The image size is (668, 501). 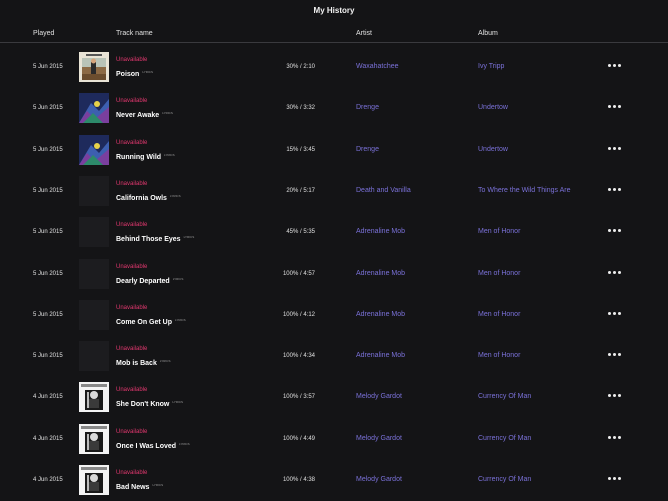 I want to click on column-header-album: Album, so click(x=488, y=33).